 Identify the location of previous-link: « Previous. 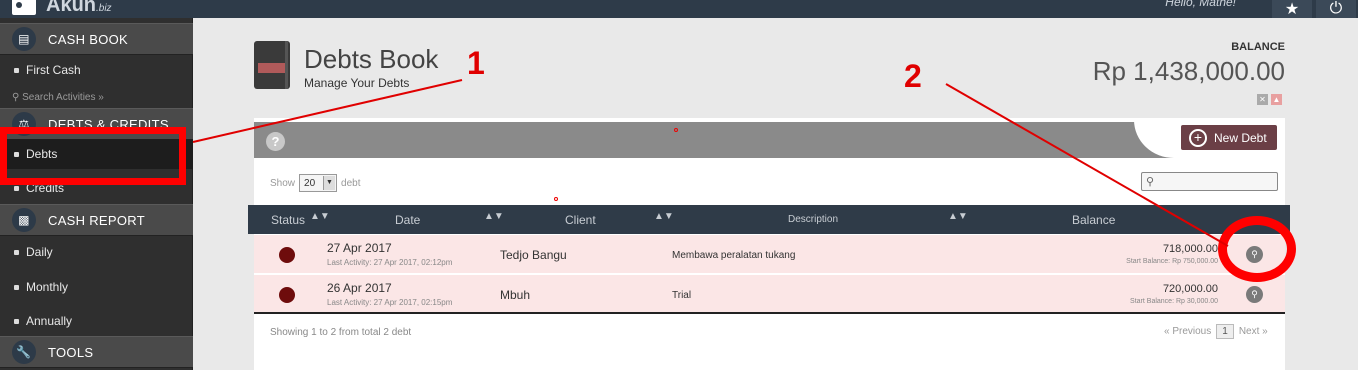
(1187, 331).